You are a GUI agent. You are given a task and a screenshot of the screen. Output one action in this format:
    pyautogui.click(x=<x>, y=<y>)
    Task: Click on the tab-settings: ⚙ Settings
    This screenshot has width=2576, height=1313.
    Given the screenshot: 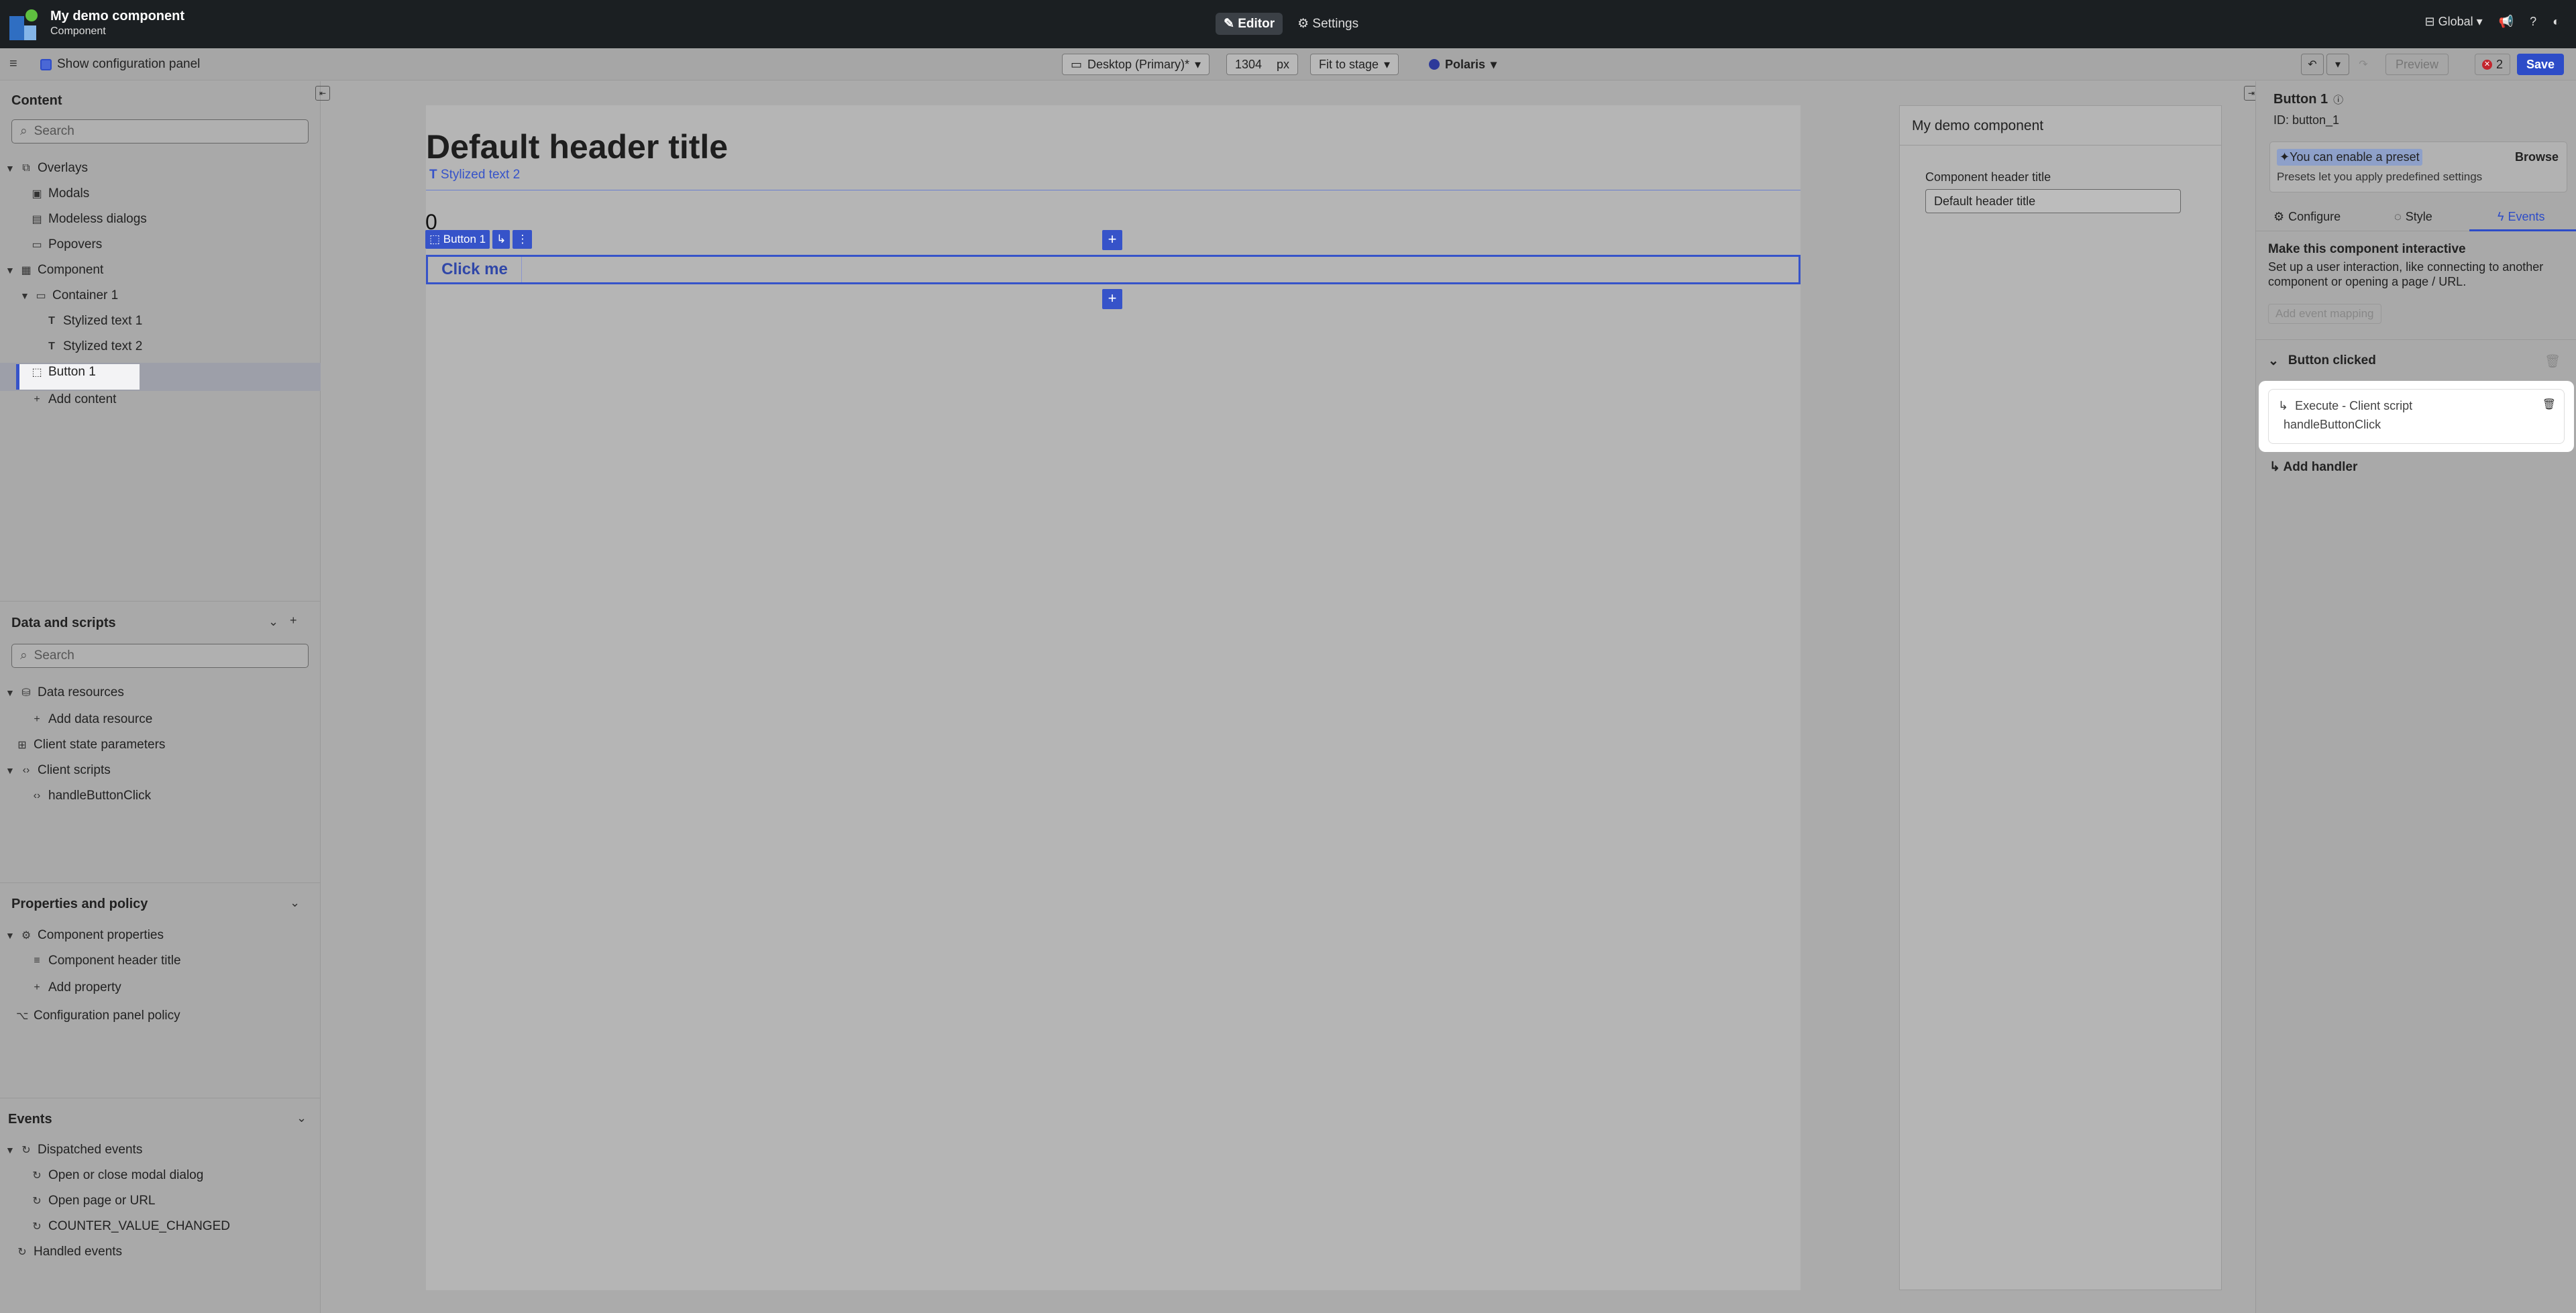 What is the action you would take?
    pyautogui.click(x=1327, y=24)
    